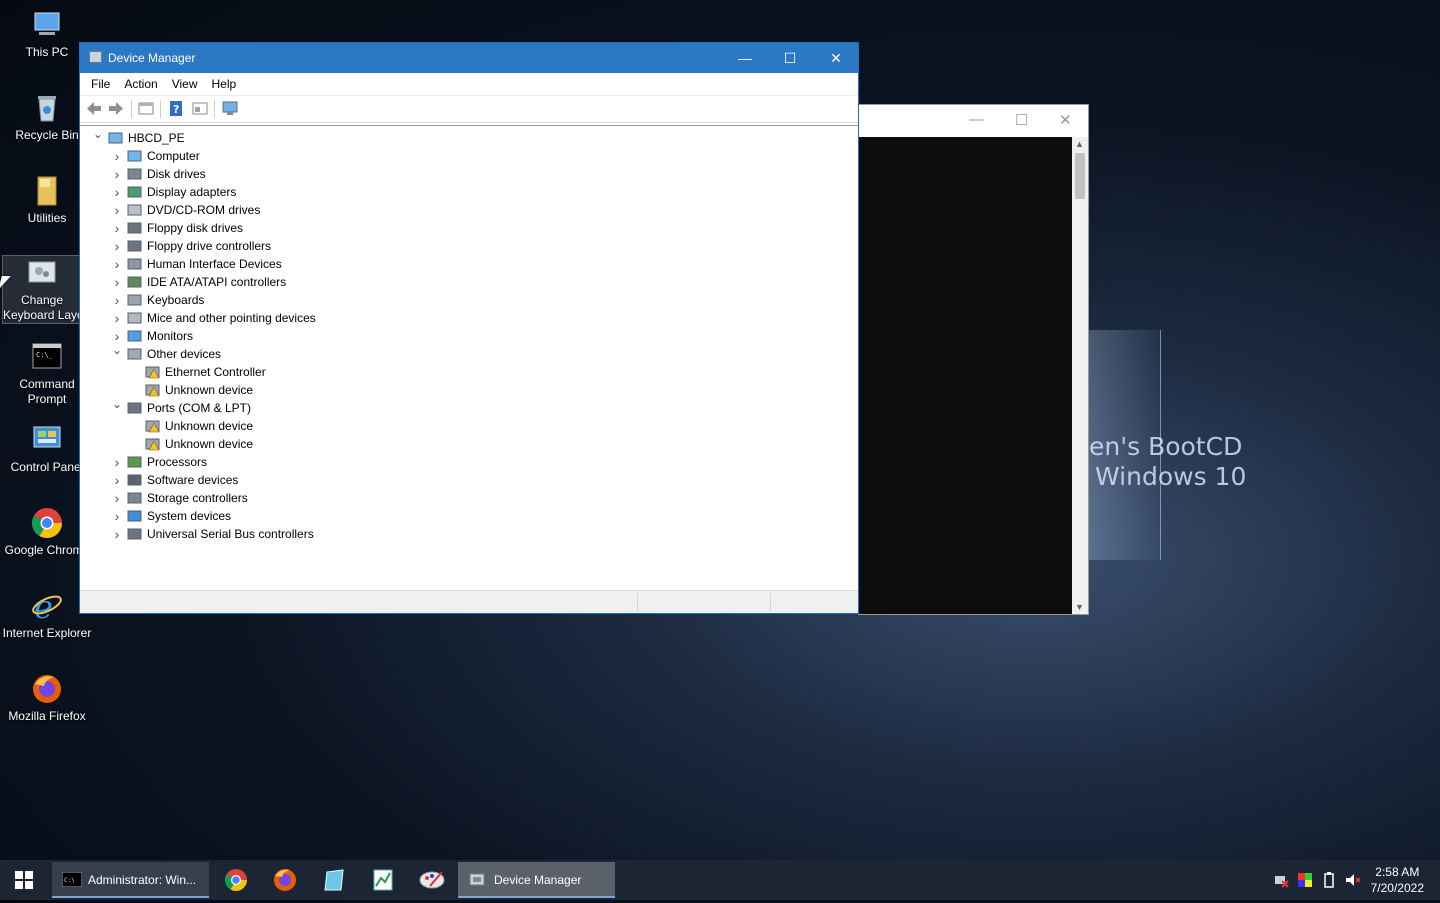 This screenshot has width=1440, height=903. What do you see at coordinates (134, 246) in the screenshot?
I see `floppy-controller-icon` at bounding box center [134, 246].